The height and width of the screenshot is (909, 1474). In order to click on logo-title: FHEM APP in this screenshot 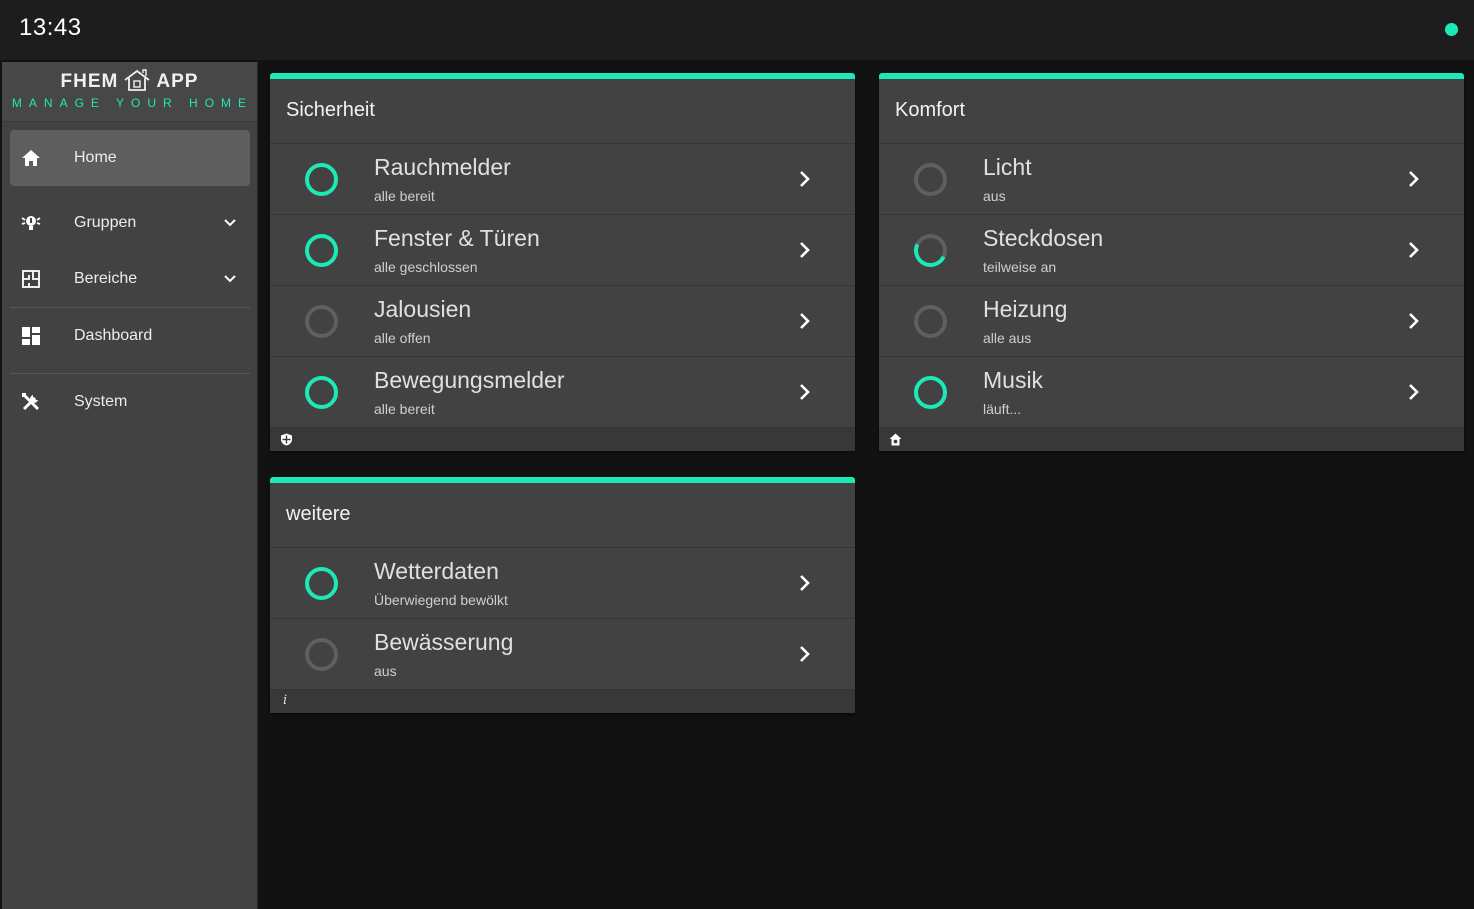, I will do `click(129, 80)`.